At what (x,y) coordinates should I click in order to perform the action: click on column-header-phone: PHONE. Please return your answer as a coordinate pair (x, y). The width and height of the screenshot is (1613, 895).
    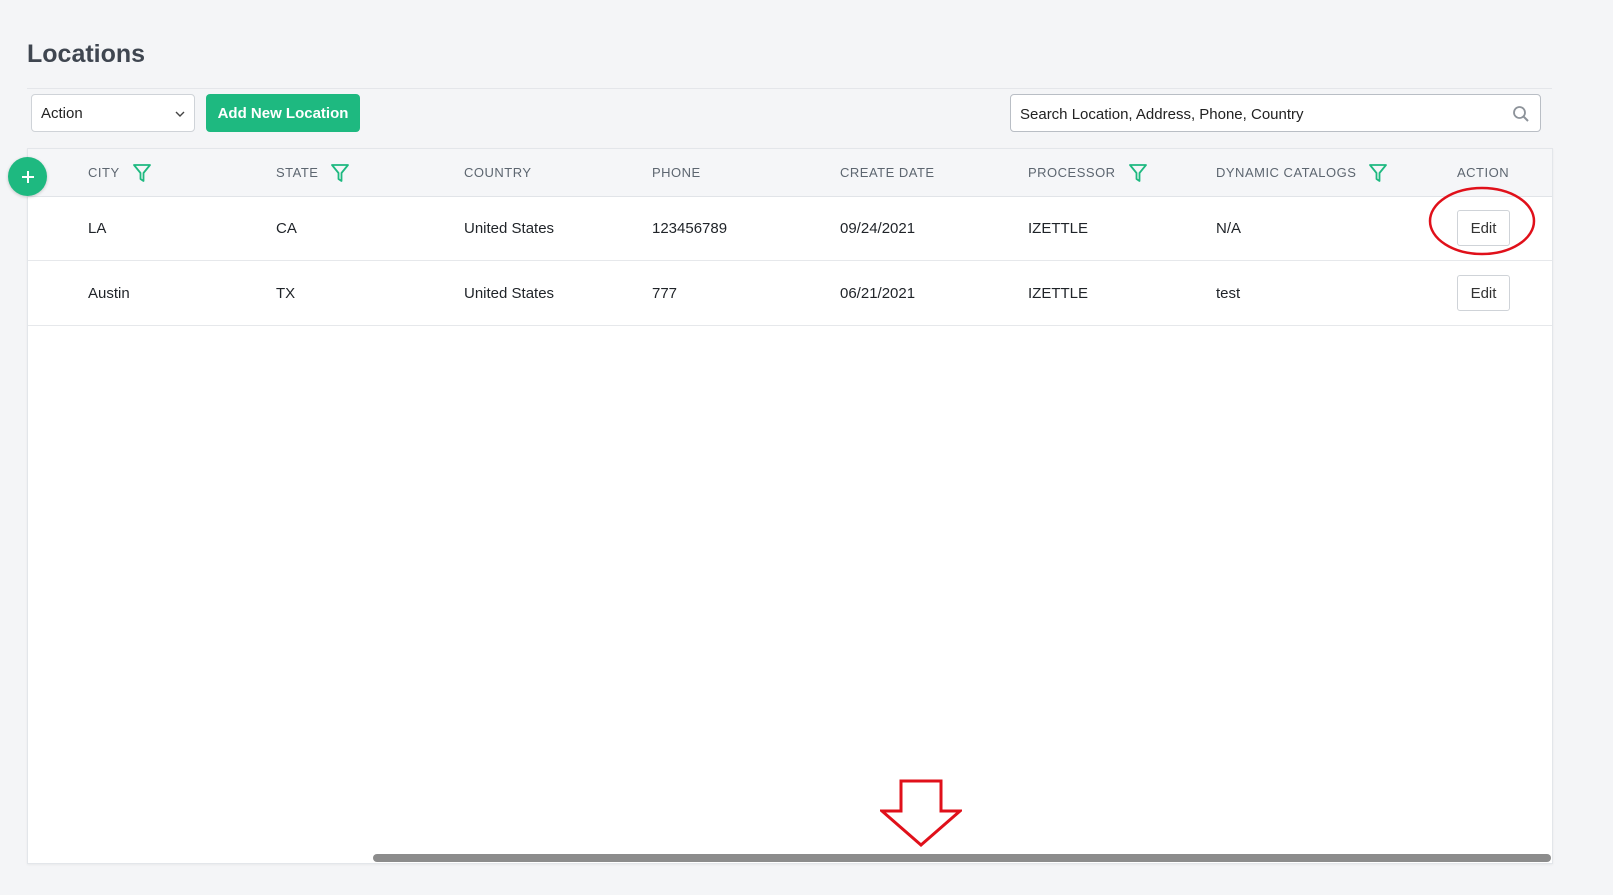
    Looking at the image, I should click on (676, 172).